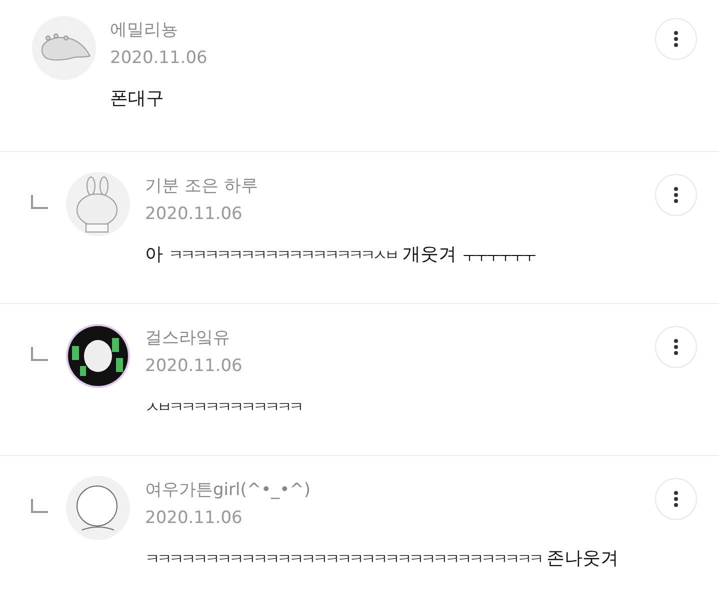 This screenshot has height=605, width=719. What do you see at coordinates (188, 338) in the screenshot?
I see `author-name: 걸스라잌유` at bounding box center [188, 338].